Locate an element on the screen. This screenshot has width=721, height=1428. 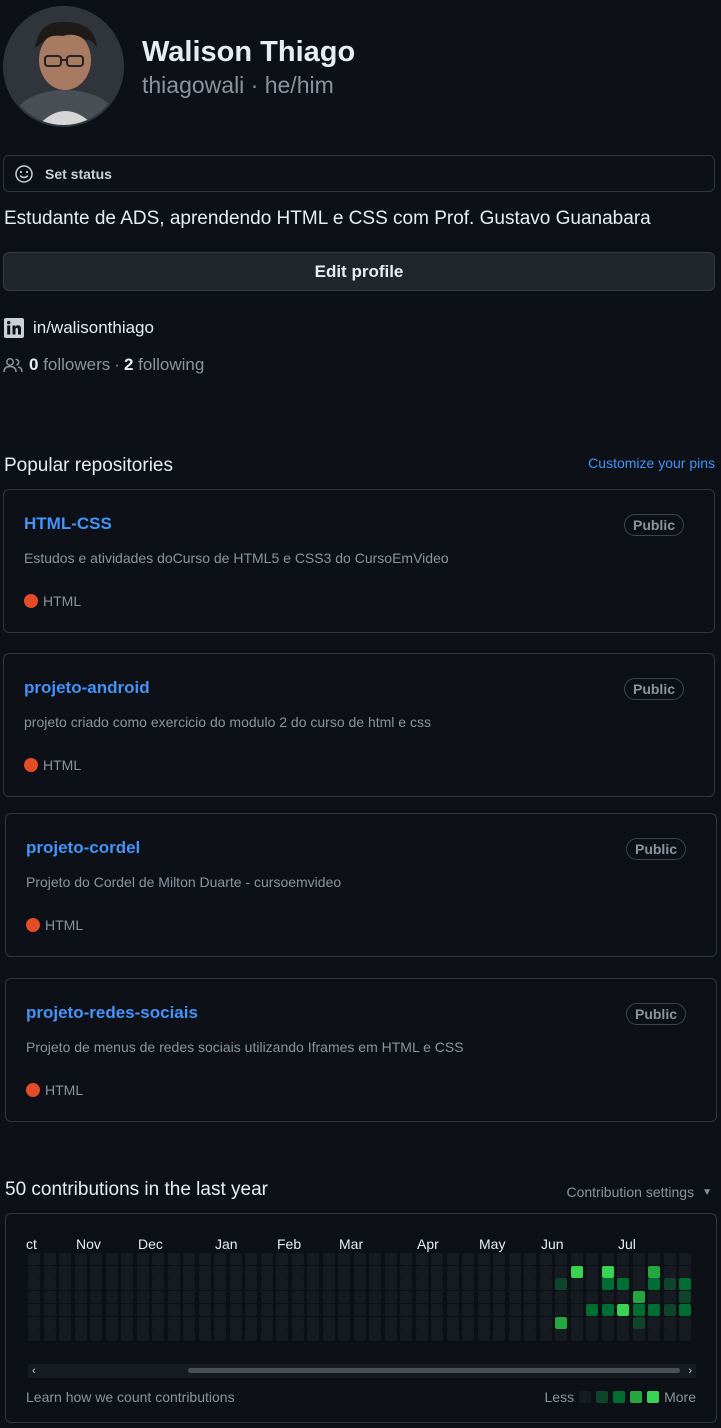
customize-pins-link: Customize your pins is located at coordinates (651, 463).